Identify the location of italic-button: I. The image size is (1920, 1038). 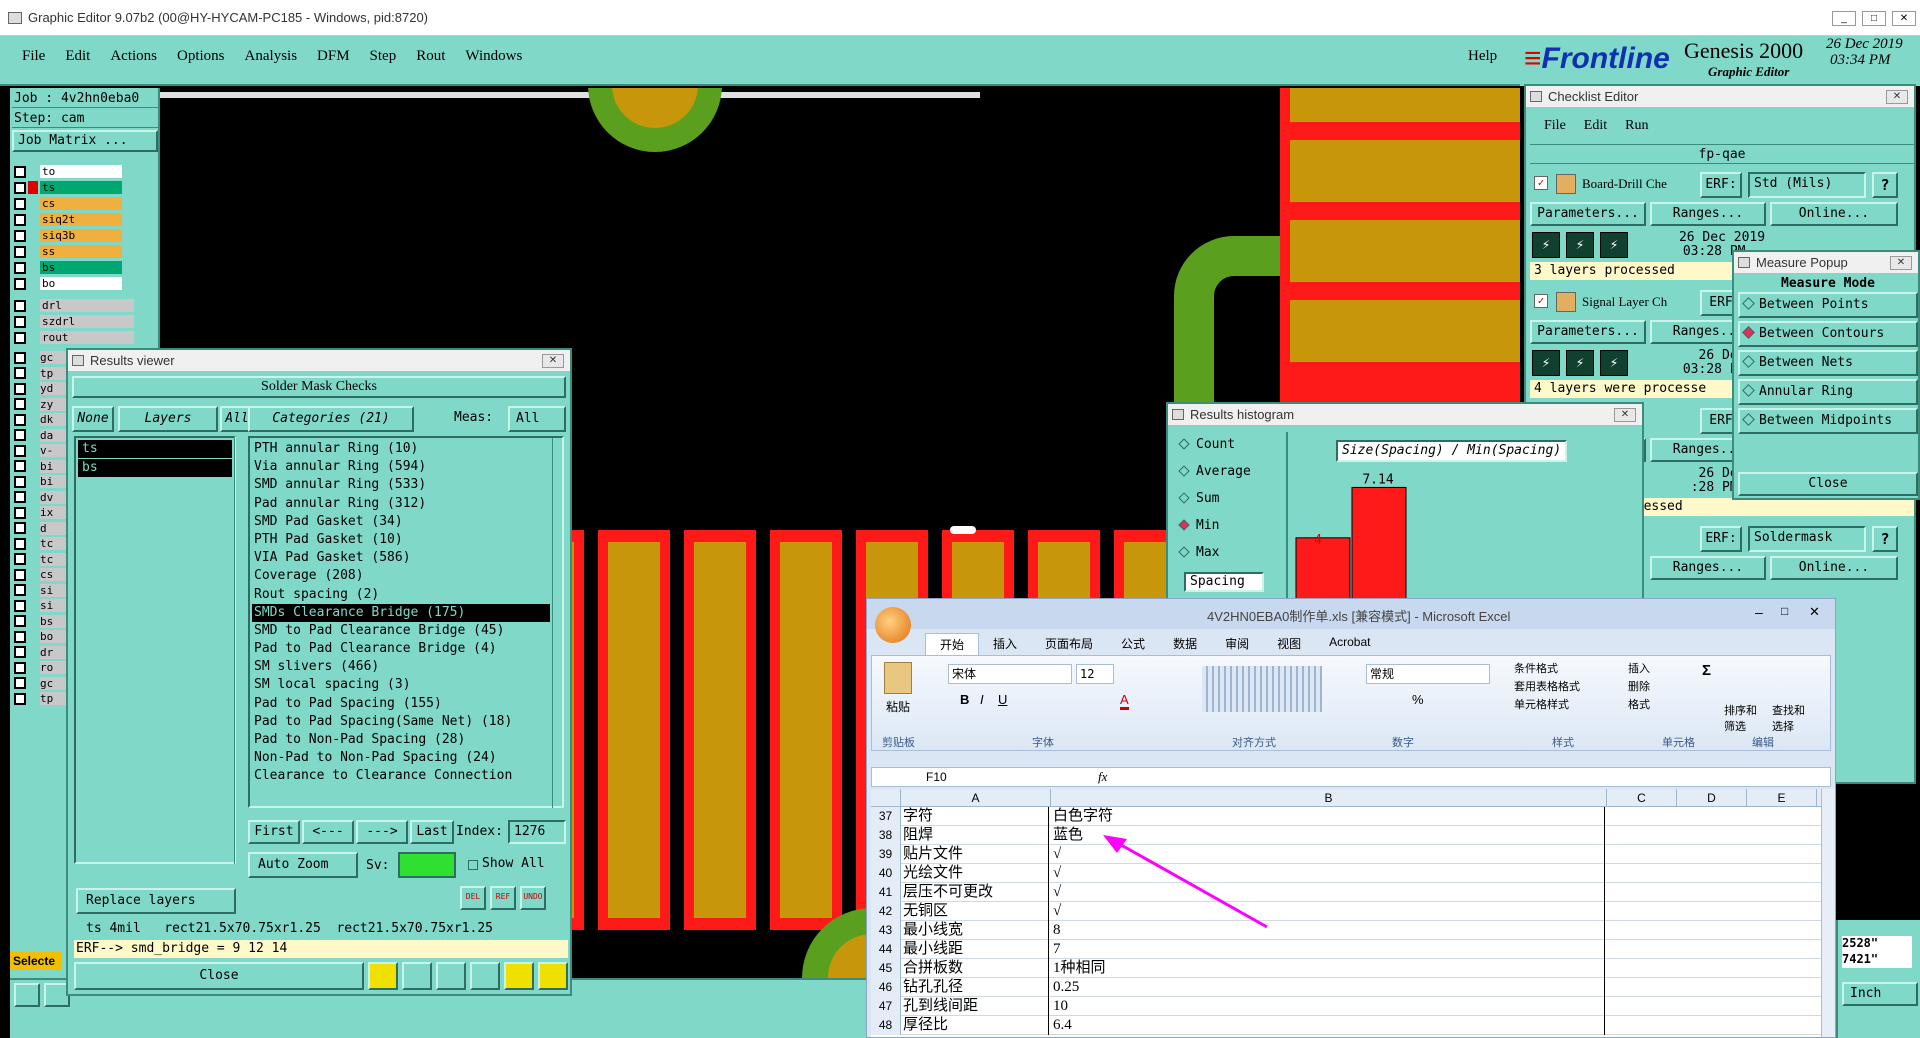
(982, 699).